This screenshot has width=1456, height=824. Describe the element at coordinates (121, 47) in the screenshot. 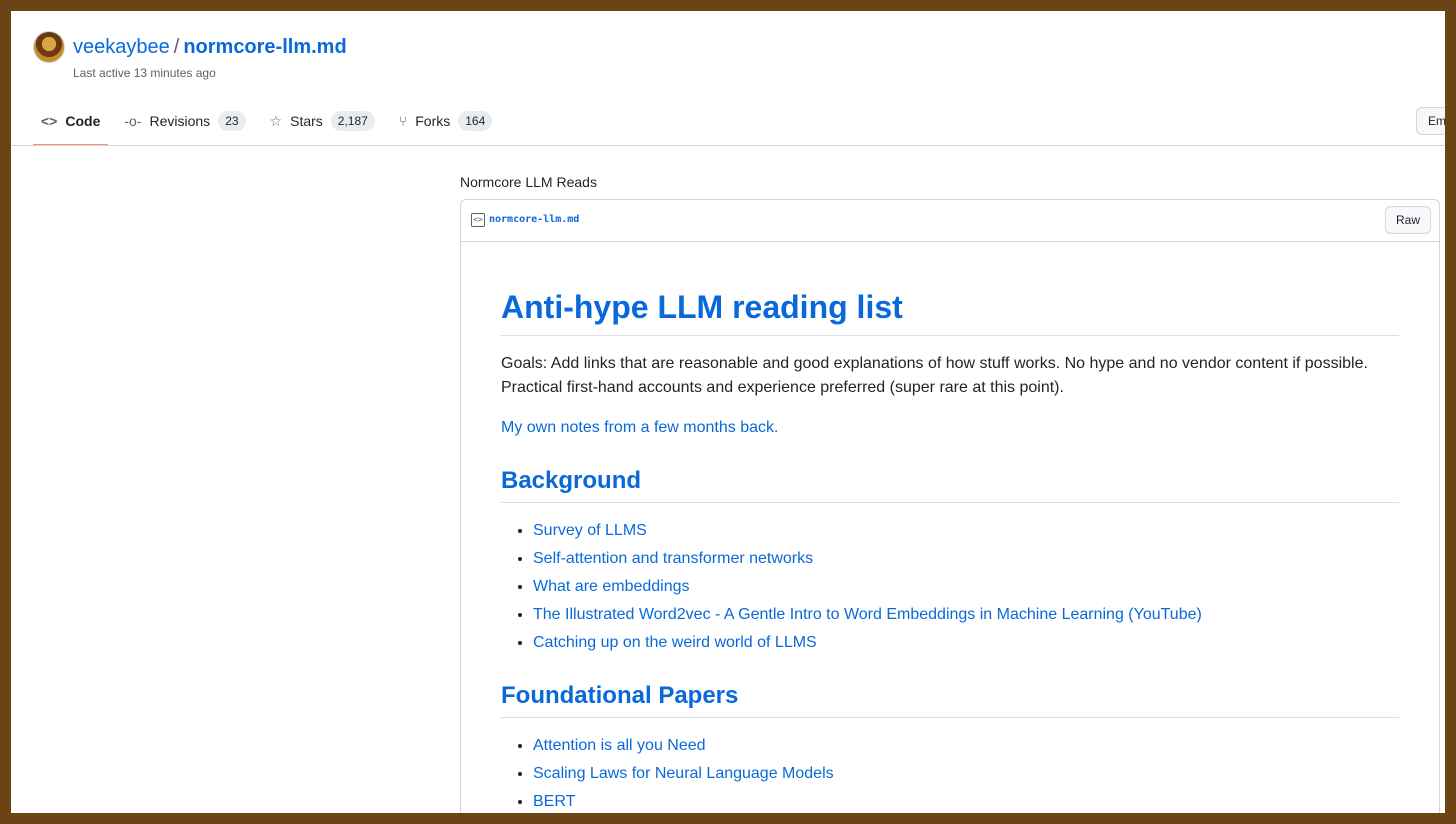

I see `owner-link: veekaybee` at that location.